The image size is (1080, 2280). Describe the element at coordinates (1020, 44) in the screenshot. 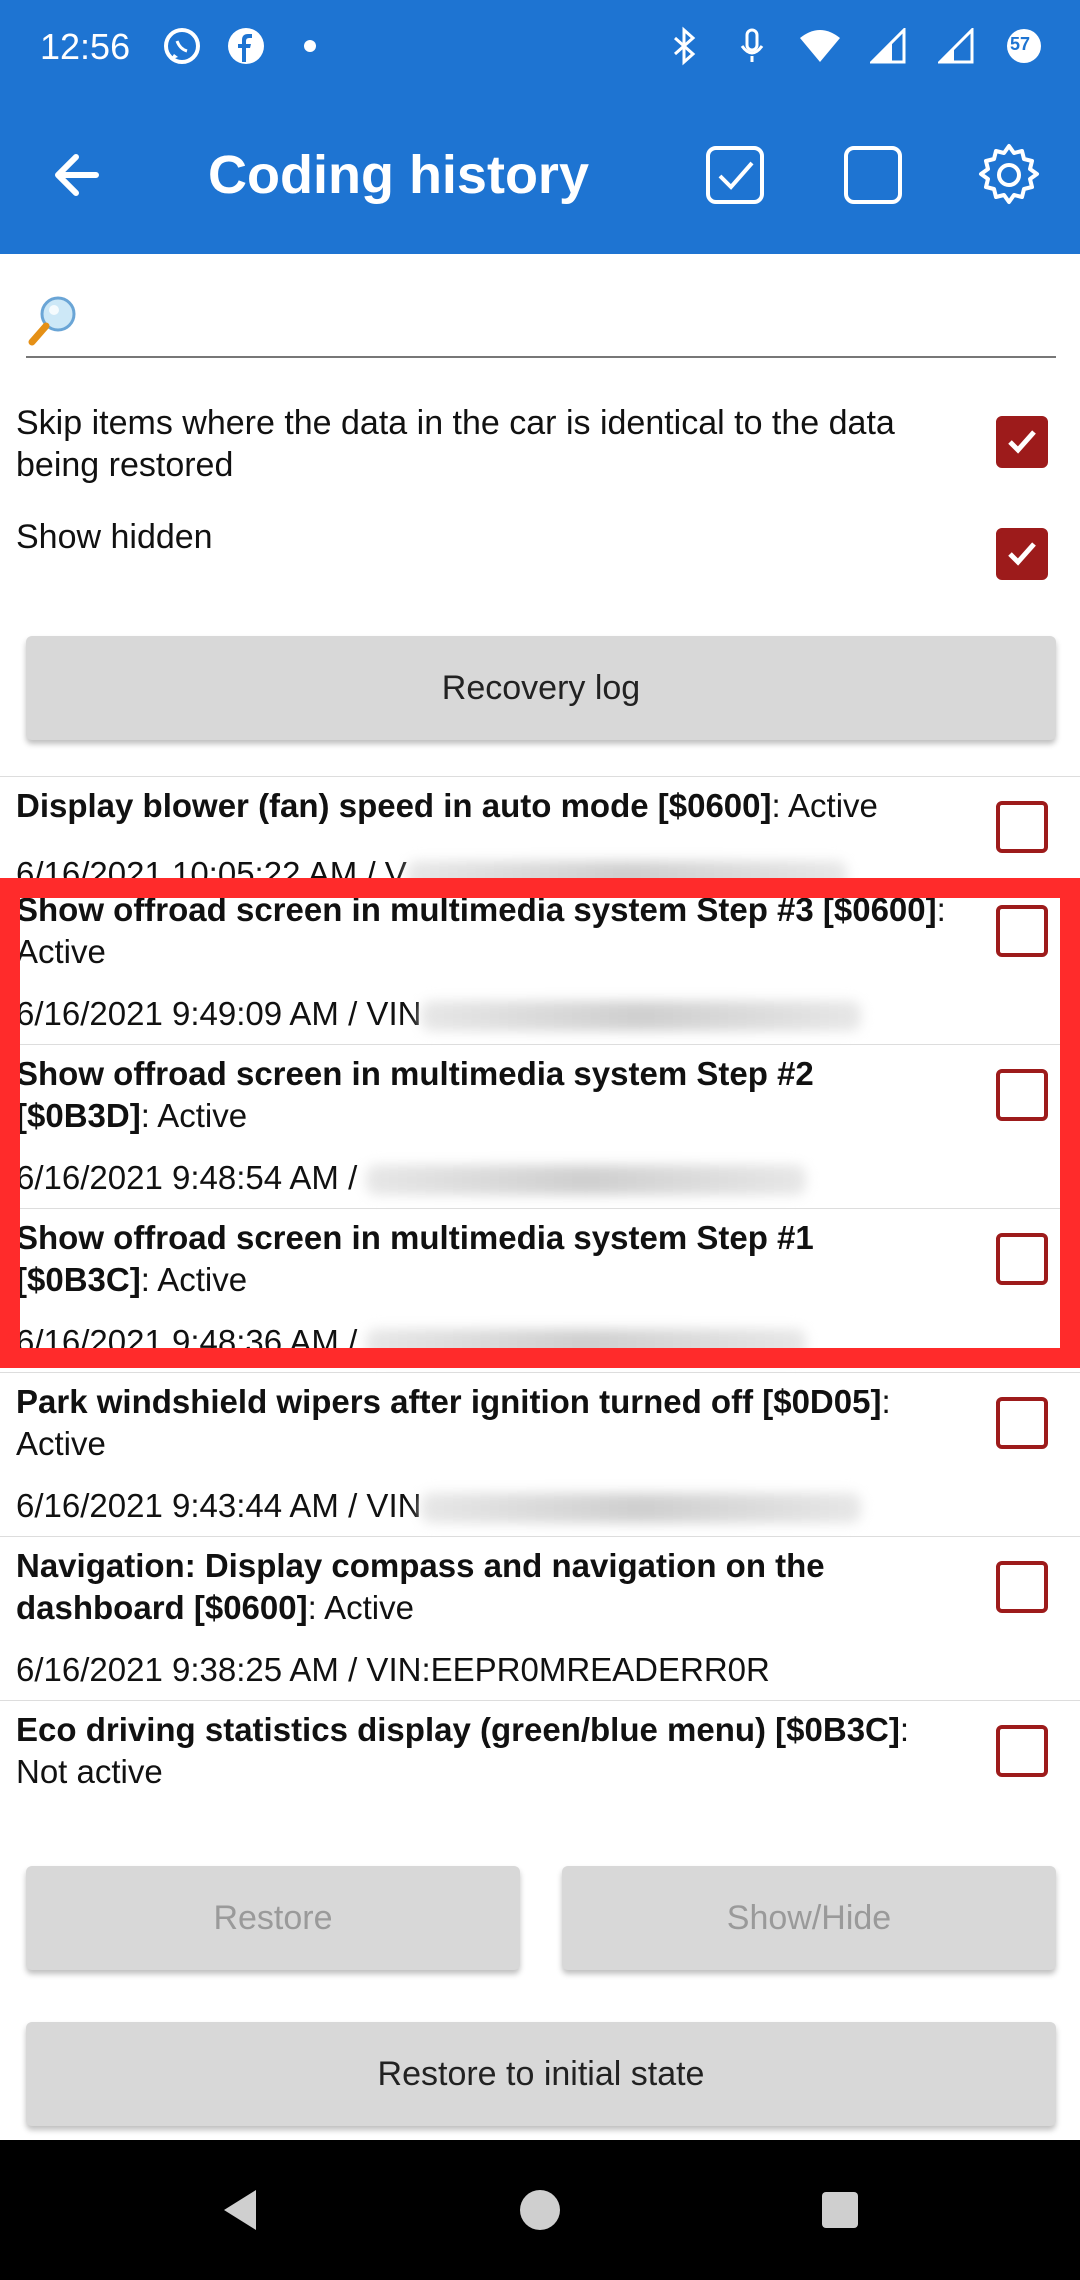

I see `battery-badge: 57` at that location.